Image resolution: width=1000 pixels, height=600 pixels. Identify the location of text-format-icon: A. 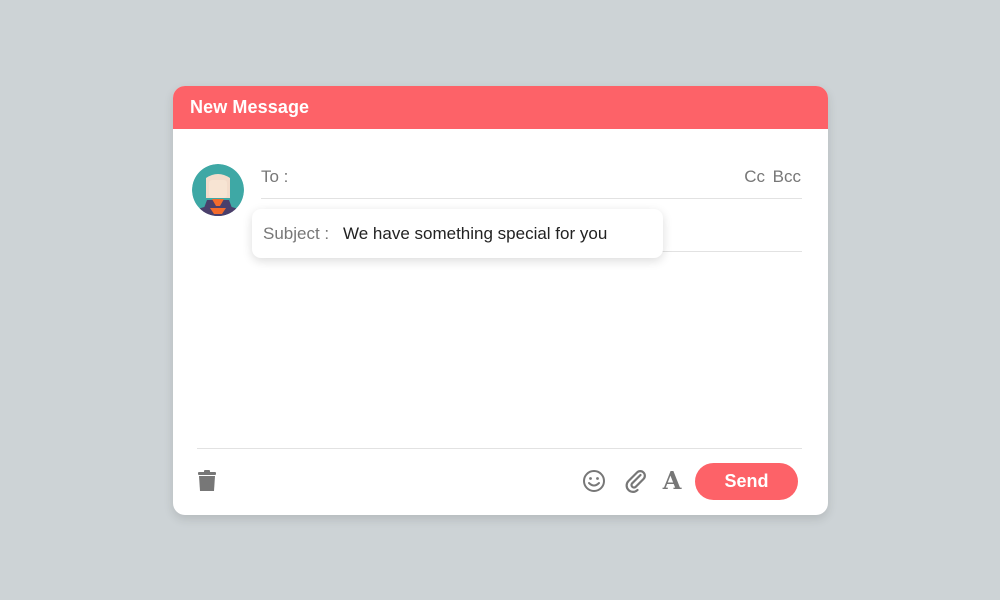
(672, 481).